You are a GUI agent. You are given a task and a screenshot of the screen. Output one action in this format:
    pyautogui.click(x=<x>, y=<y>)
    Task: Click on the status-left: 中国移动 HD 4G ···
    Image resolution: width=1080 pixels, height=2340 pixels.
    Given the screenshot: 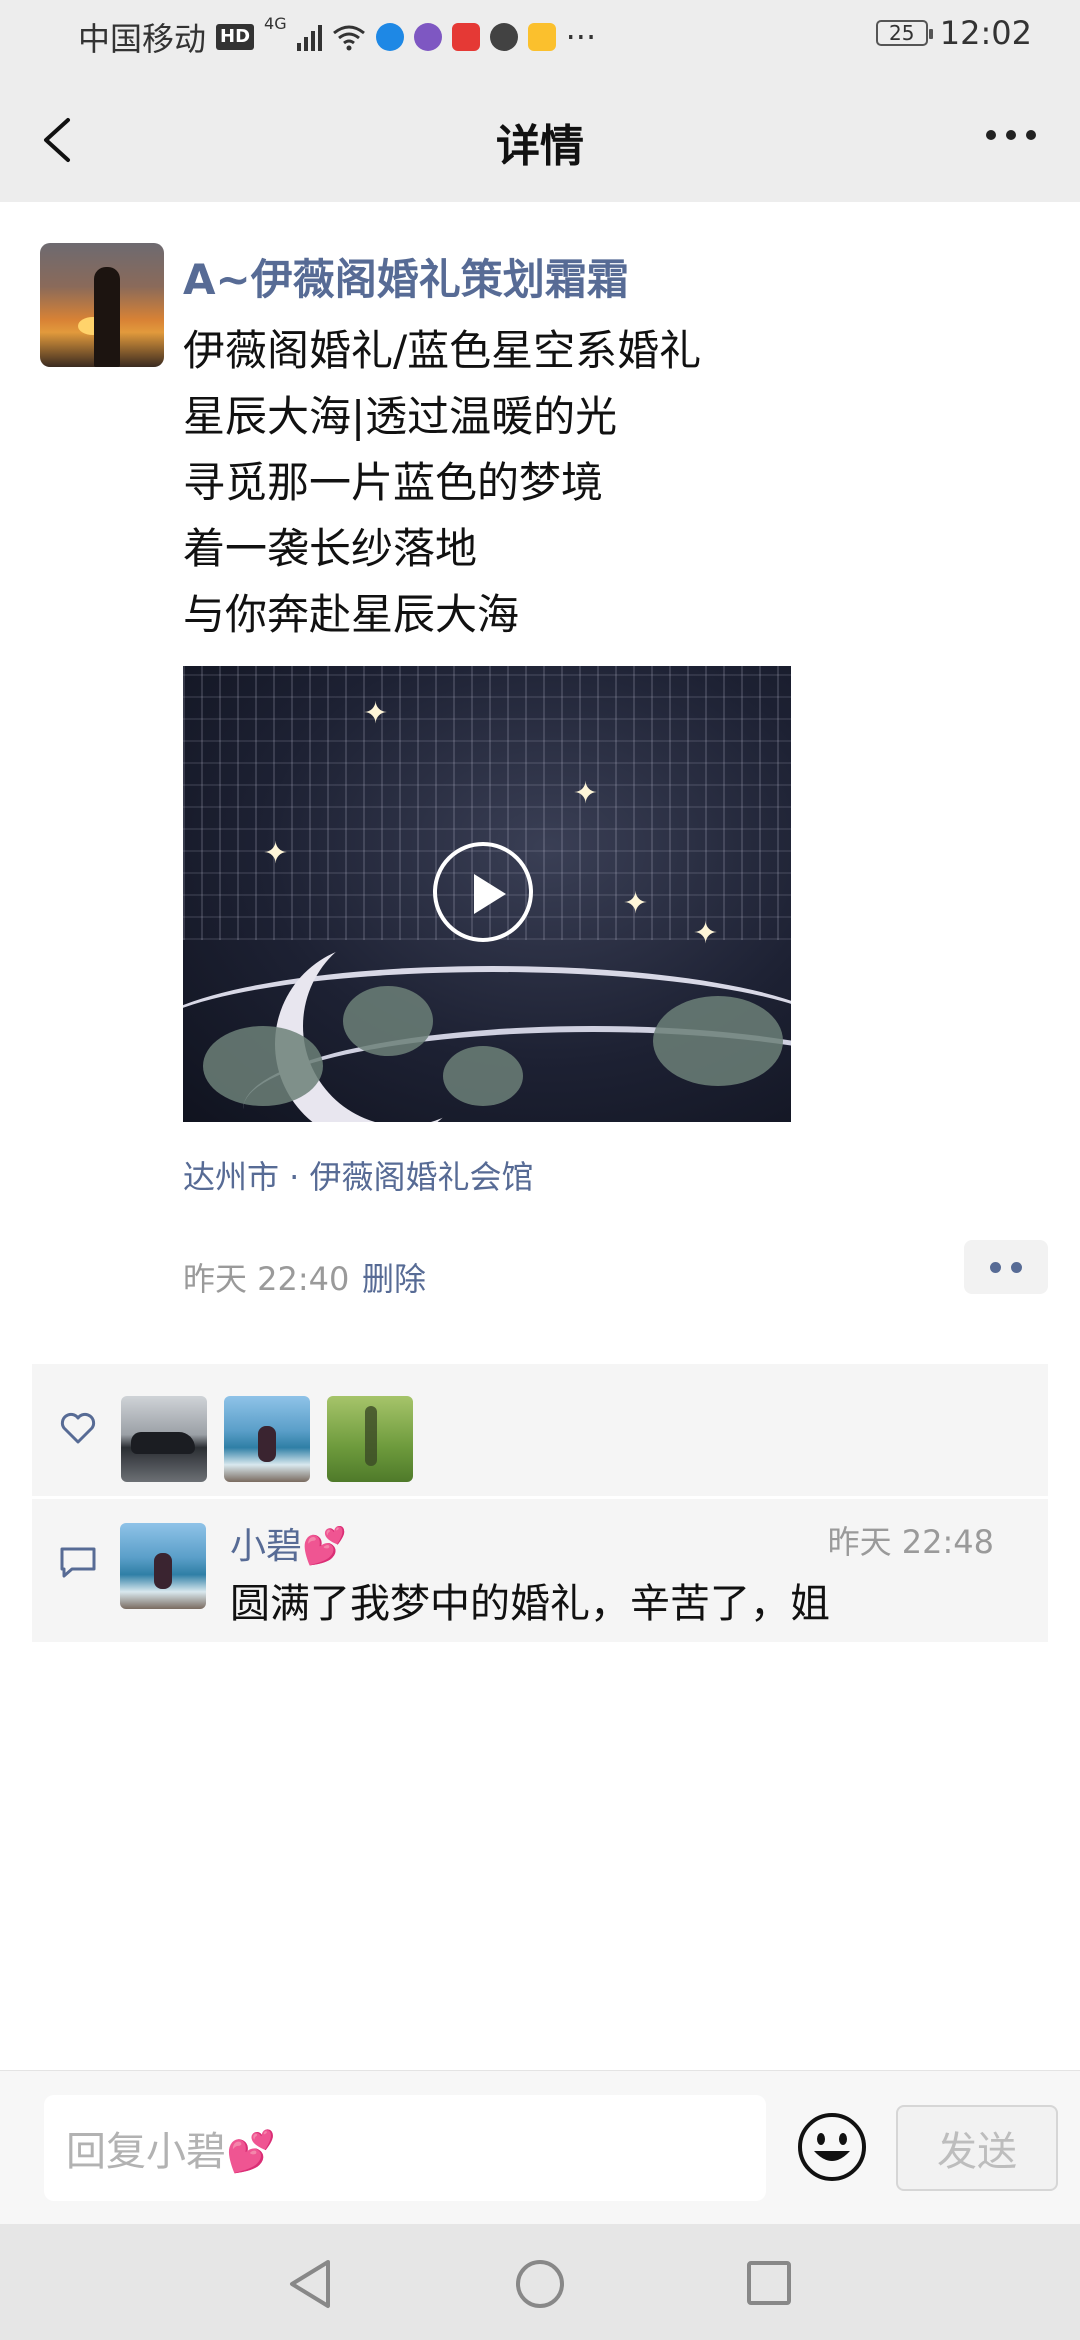 What is the action you would take?
    pyautogui.click(x=337, y=37)
    